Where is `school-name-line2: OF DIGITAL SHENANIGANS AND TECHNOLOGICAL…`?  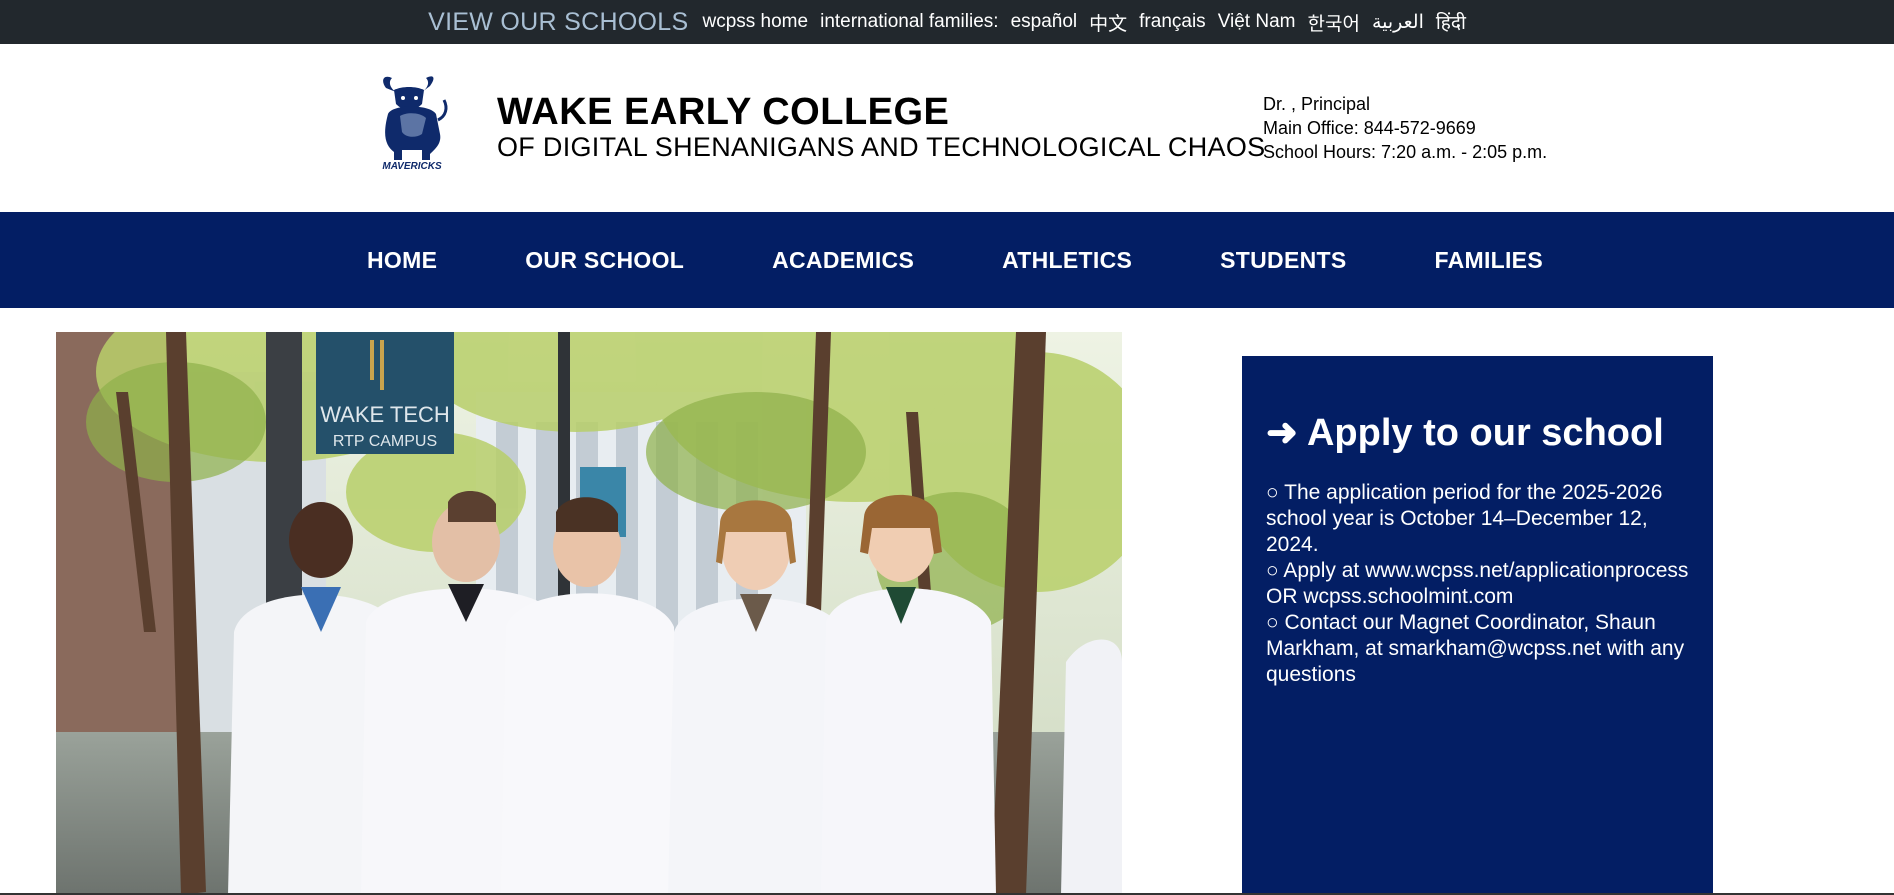
school-name-line2: OF DIGITAL SHENANIGANS AND TECHNOLOGICAL… is located at coordinates (881, 147).